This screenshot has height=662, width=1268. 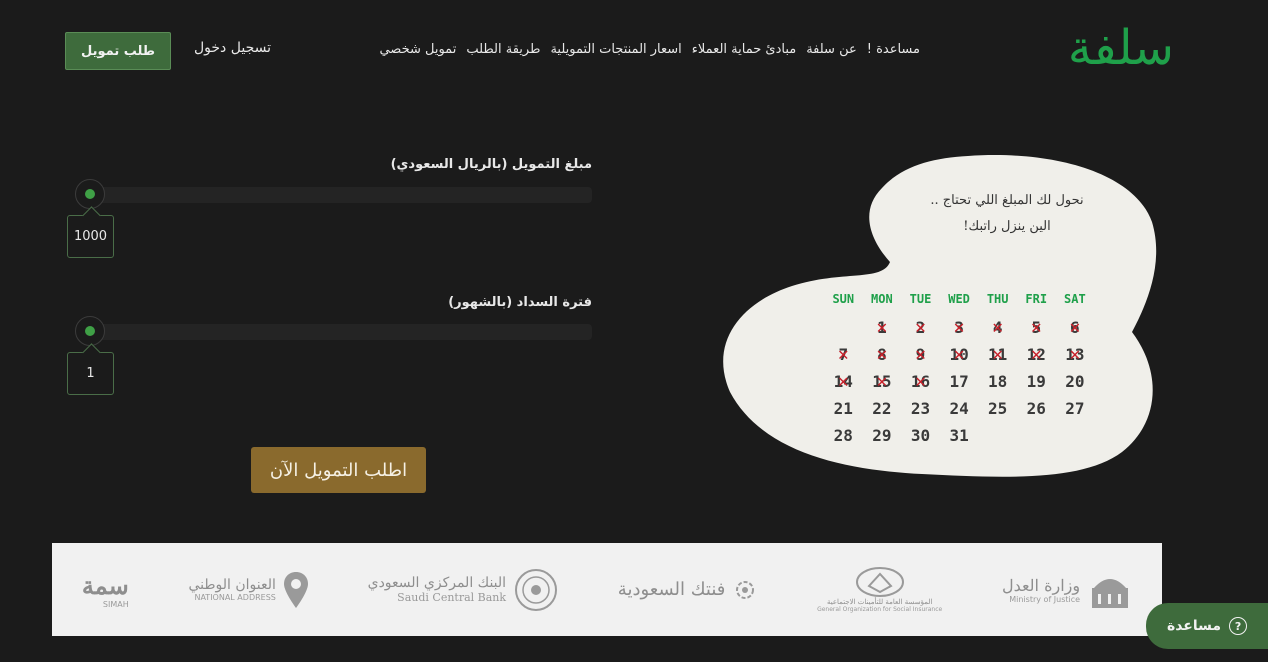 What do you see at coordinates (843, 299) in the screenshot?
I see `weekday-sun: SUN` at bounding box center [843, 299].